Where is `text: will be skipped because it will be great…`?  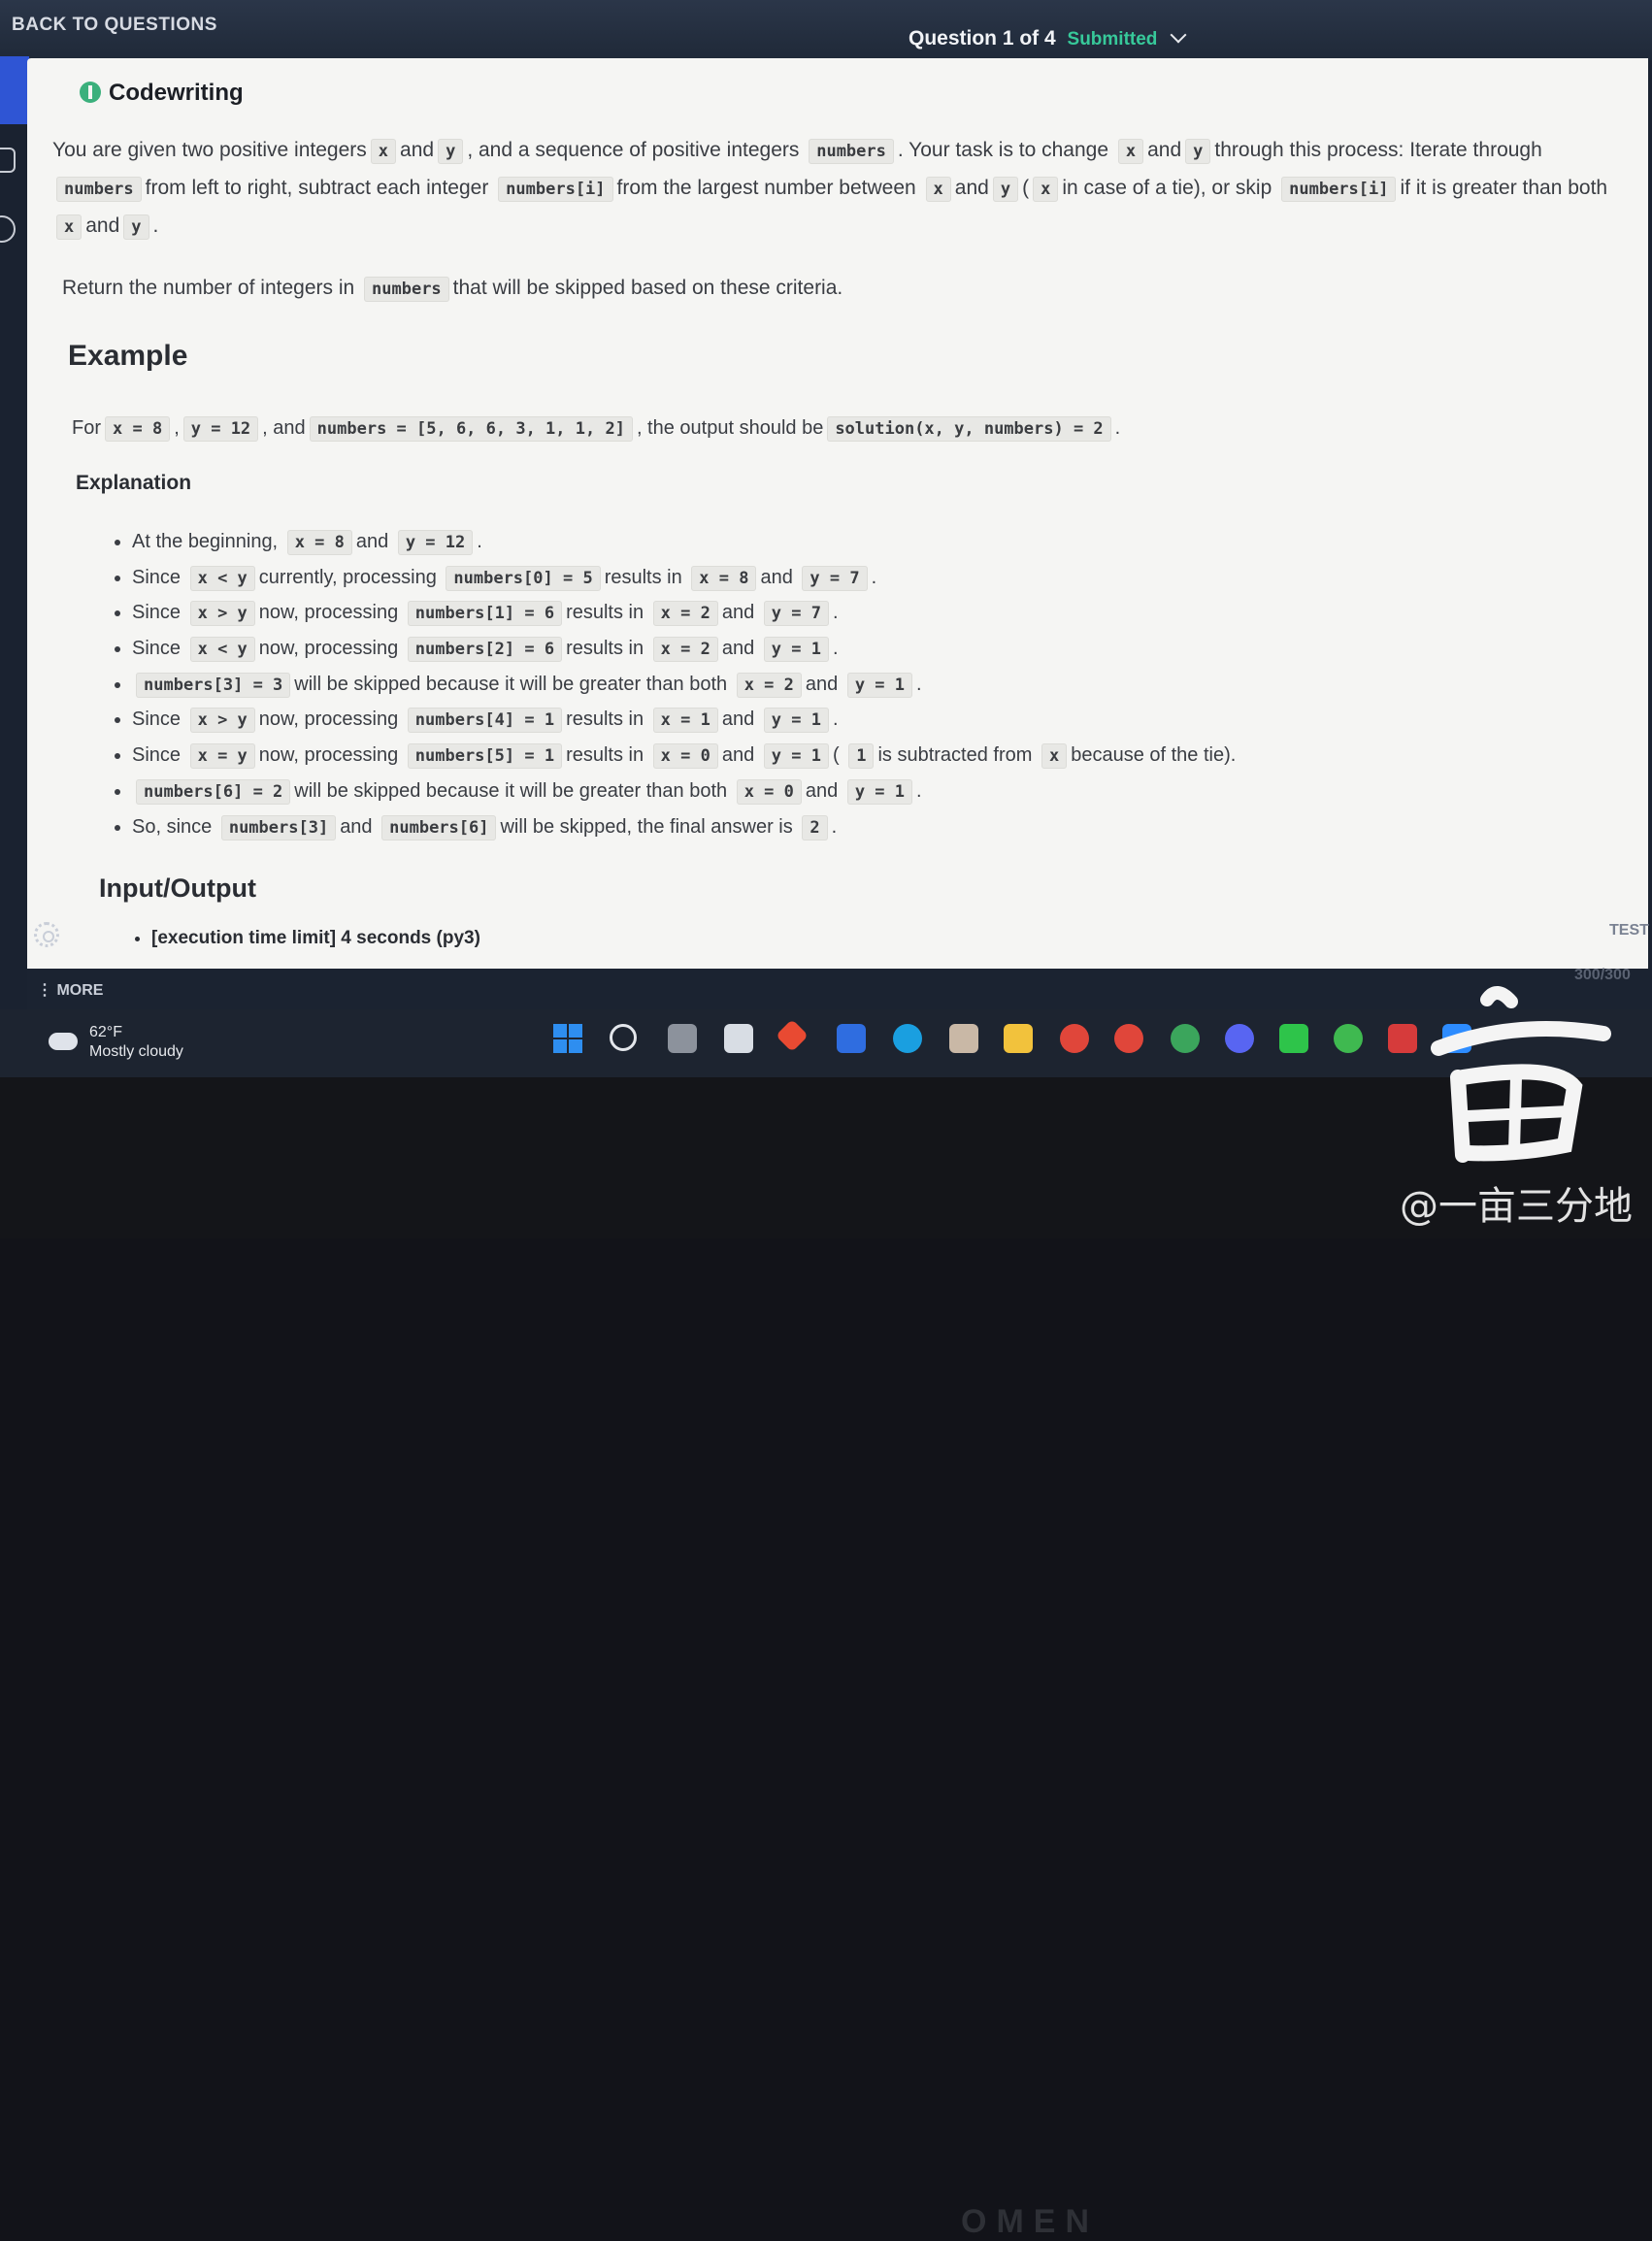 text: will be skipped because it will be great… is located at coordinates (511, 790).